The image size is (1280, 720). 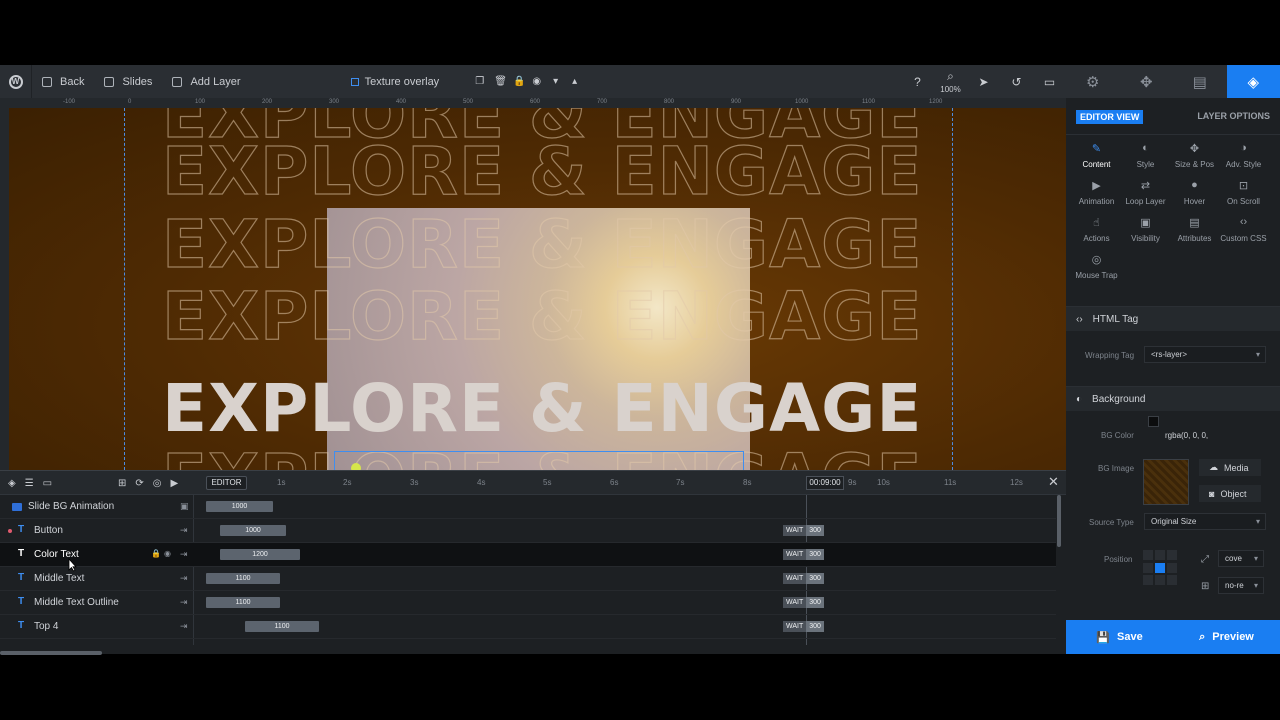 What do you see at coordinates (122, 483) in the screenshot?
I see `grid-icon: ⊞` at bounding box center [122, 483].